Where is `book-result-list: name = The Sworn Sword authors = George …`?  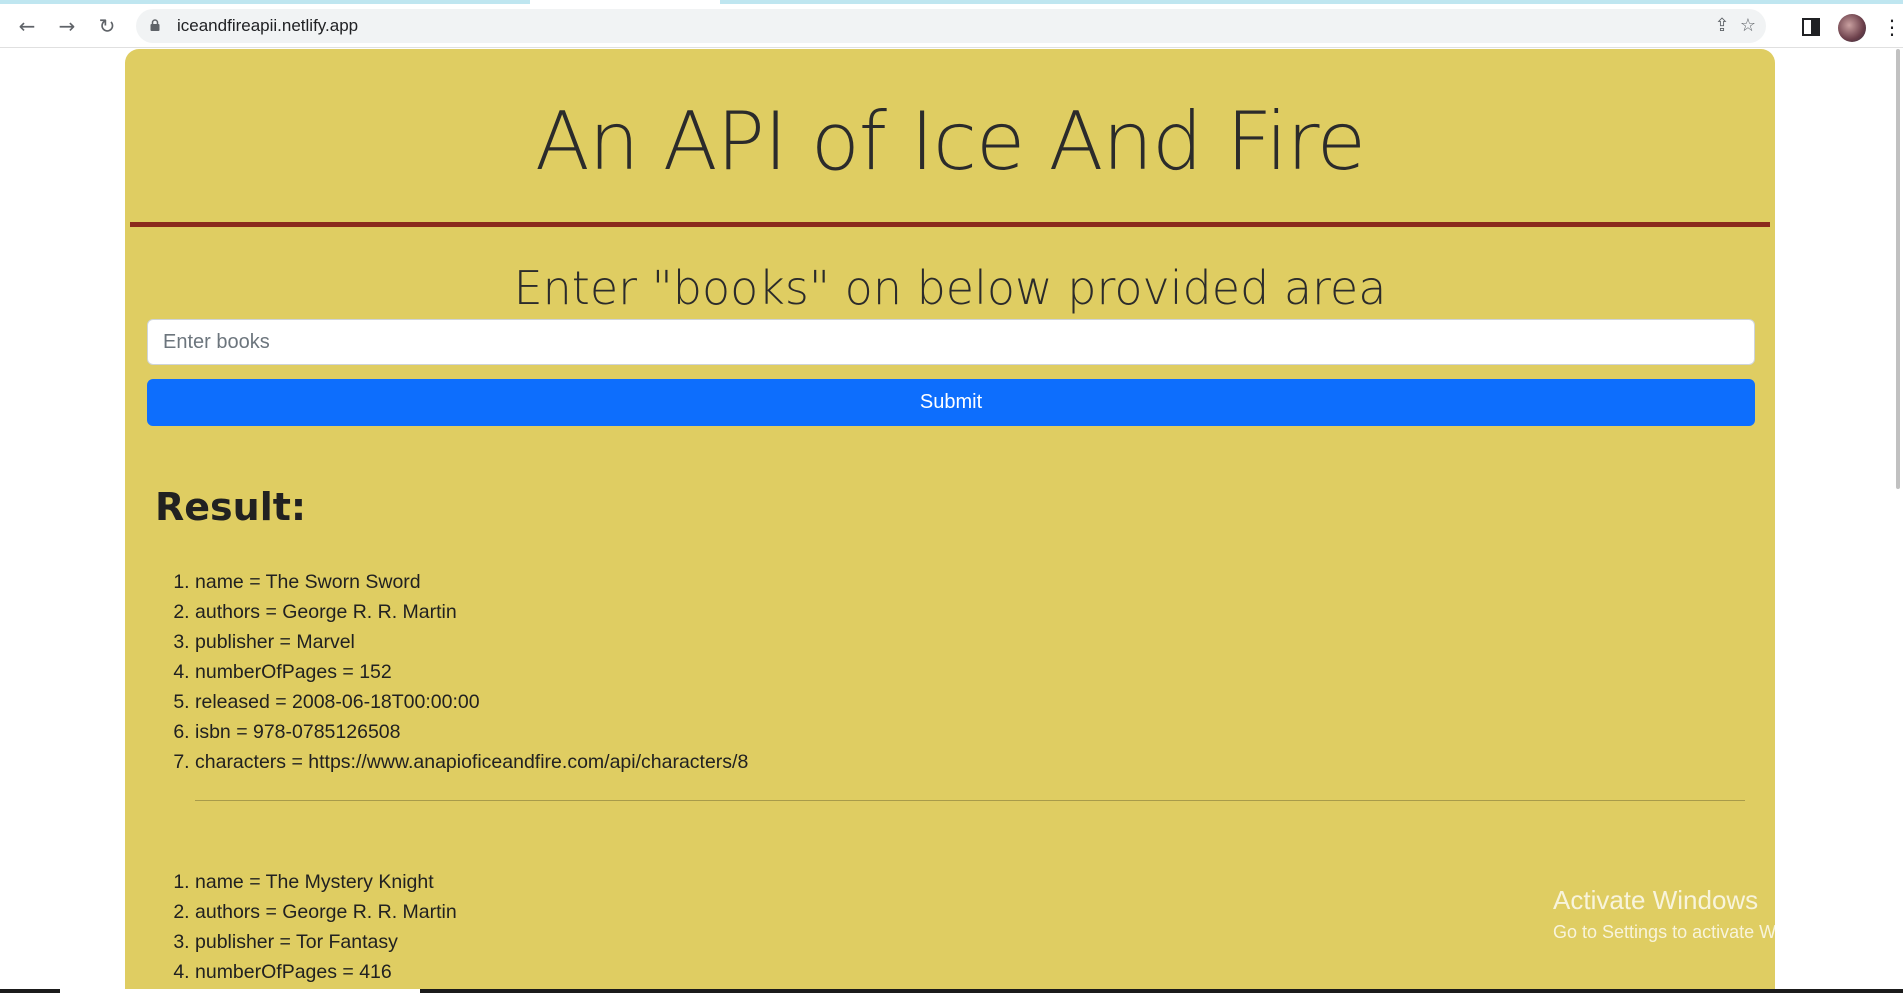 book-result-list: name = The Sworn Sword authors = George … is located at coordinates (471, 672).